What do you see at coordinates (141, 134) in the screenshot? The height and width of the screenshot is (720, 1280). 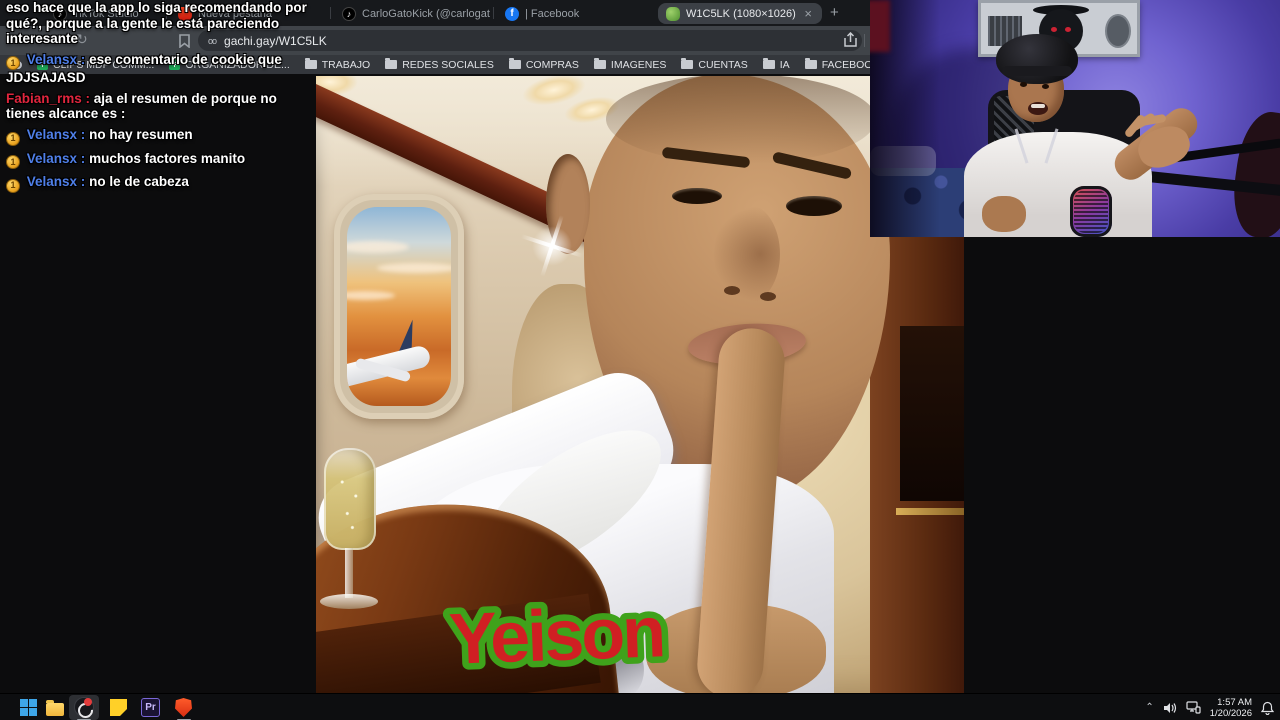 I see `chat-text: no hay resumen` at bounding box center [141, 134].